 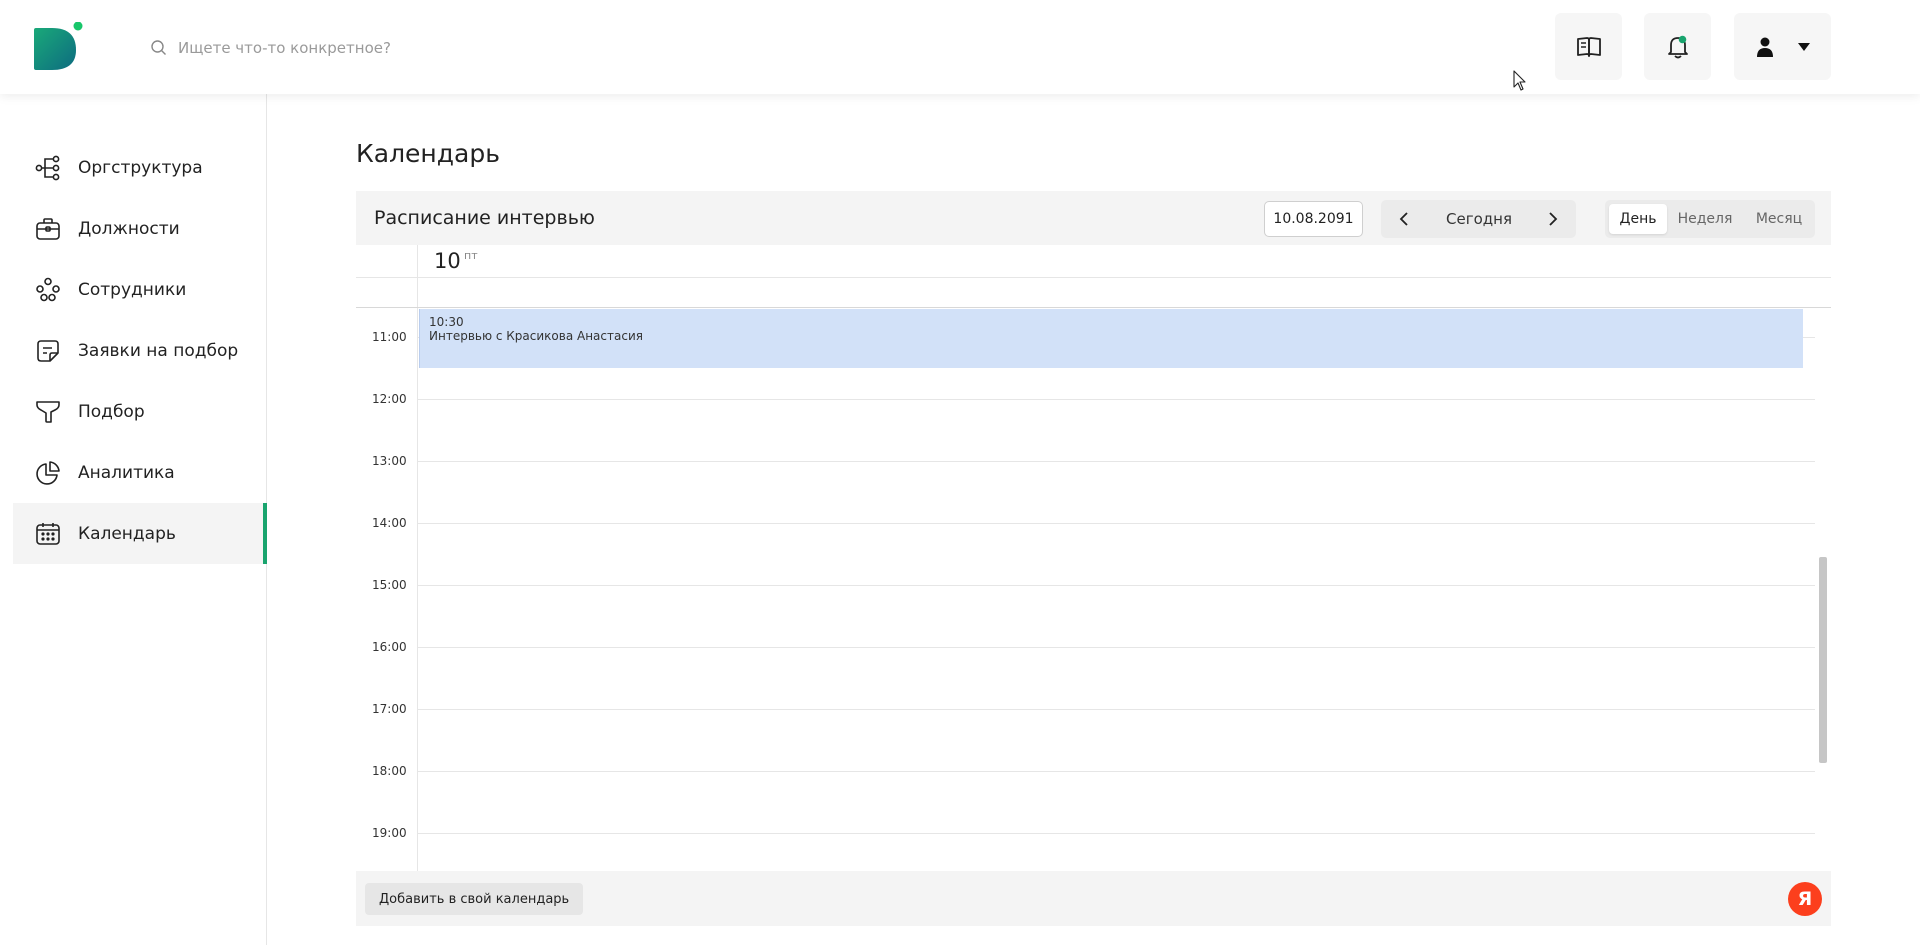 What do you see at coordinates (1782, 46) in the screenshot?
I see `user-menu-button` at bounding box center [1782, 46].